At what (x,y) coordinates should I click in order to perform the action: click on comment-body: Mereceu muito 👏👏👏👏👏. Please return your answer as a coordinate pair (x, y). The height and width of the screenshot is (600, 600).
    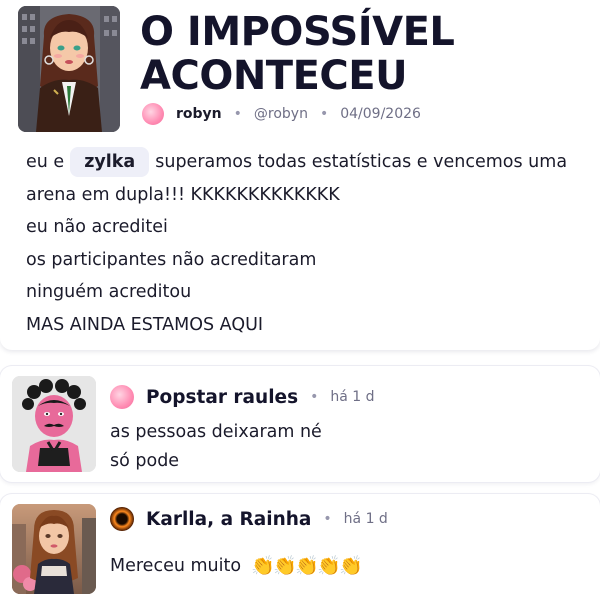
    Looking at the image, I should click on (237, 566).